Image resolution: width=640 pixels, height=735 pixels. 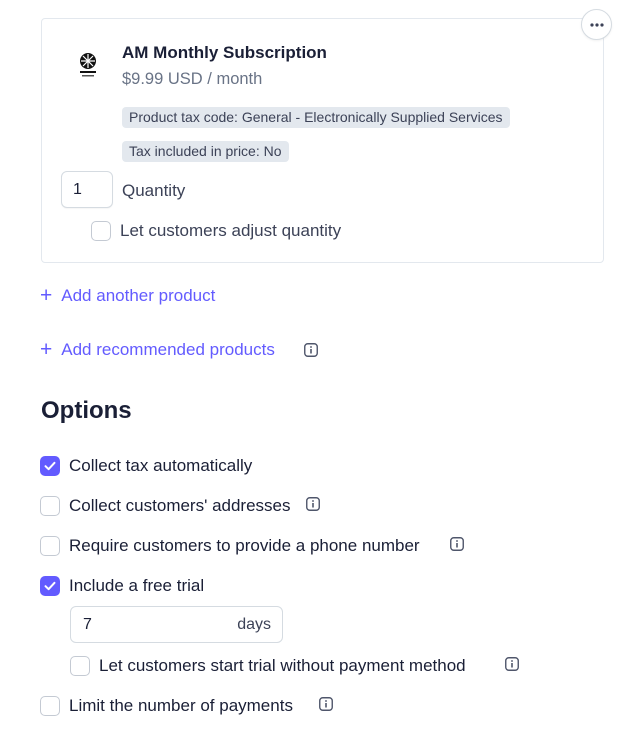 I want to click on add-recommended-products-label: Add recommended products, so click(x=168, y=349).